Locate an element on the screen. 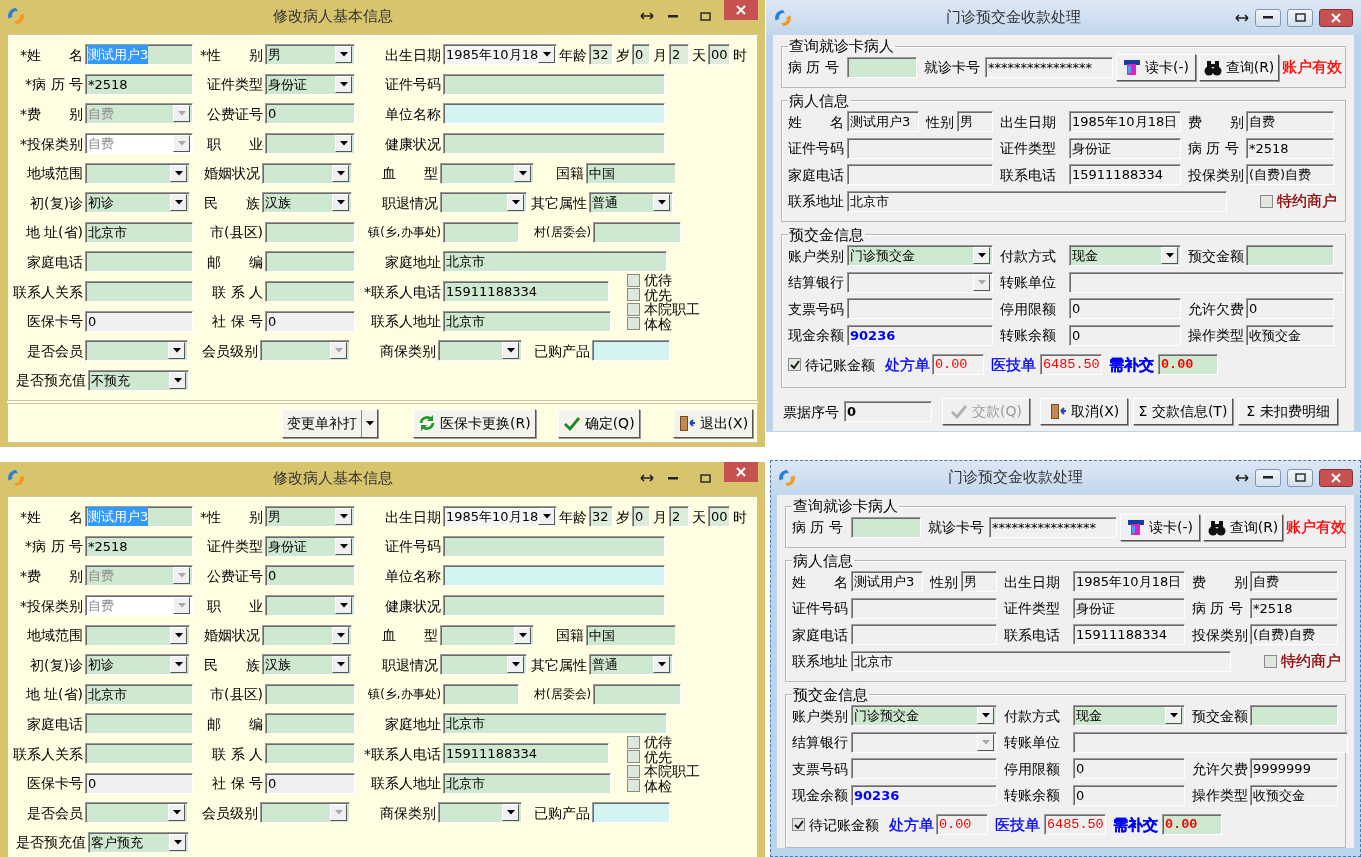 This screenshot has height=857, width=1361. dropdown-field: 初诊 is located at coordinates (137, 203).